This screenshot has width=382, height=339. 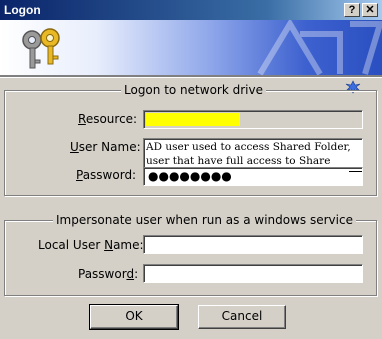 What do you see at coordinates (253, 273) in the screenshot?
I see `local-password-field` at bounding box center [253, 273].